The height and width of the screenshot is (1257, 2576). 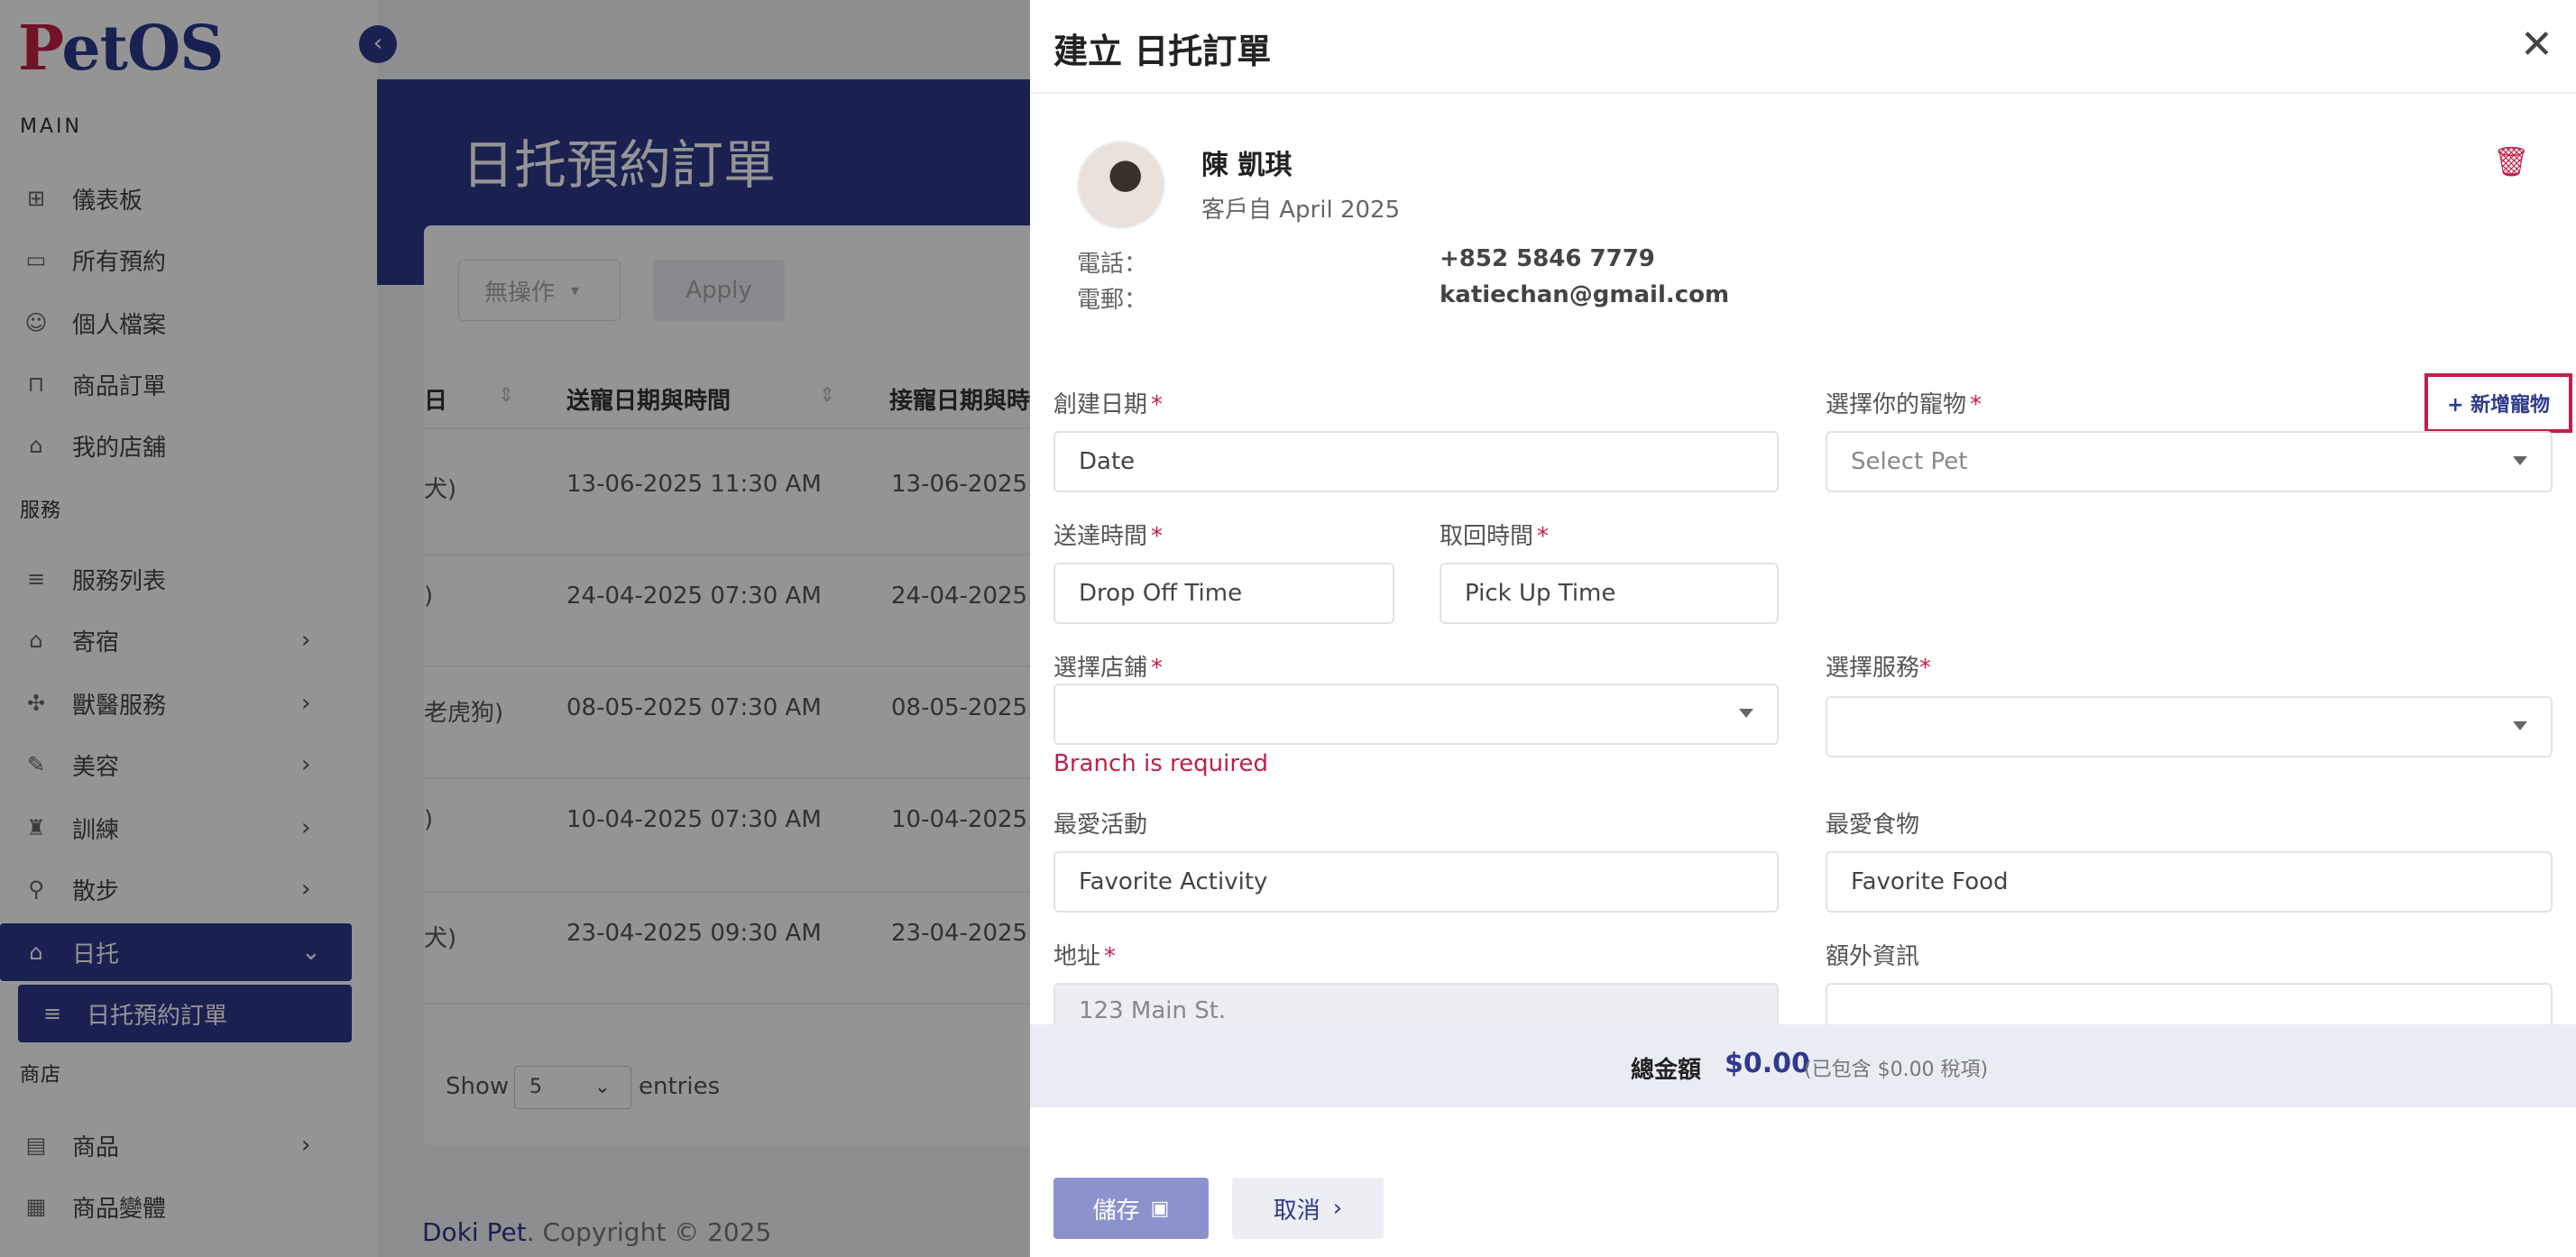 What do you see at coordinates (2189, 1003) in the screenshot?
I see `extra-info-input` at bounding box center [2189, 1003].